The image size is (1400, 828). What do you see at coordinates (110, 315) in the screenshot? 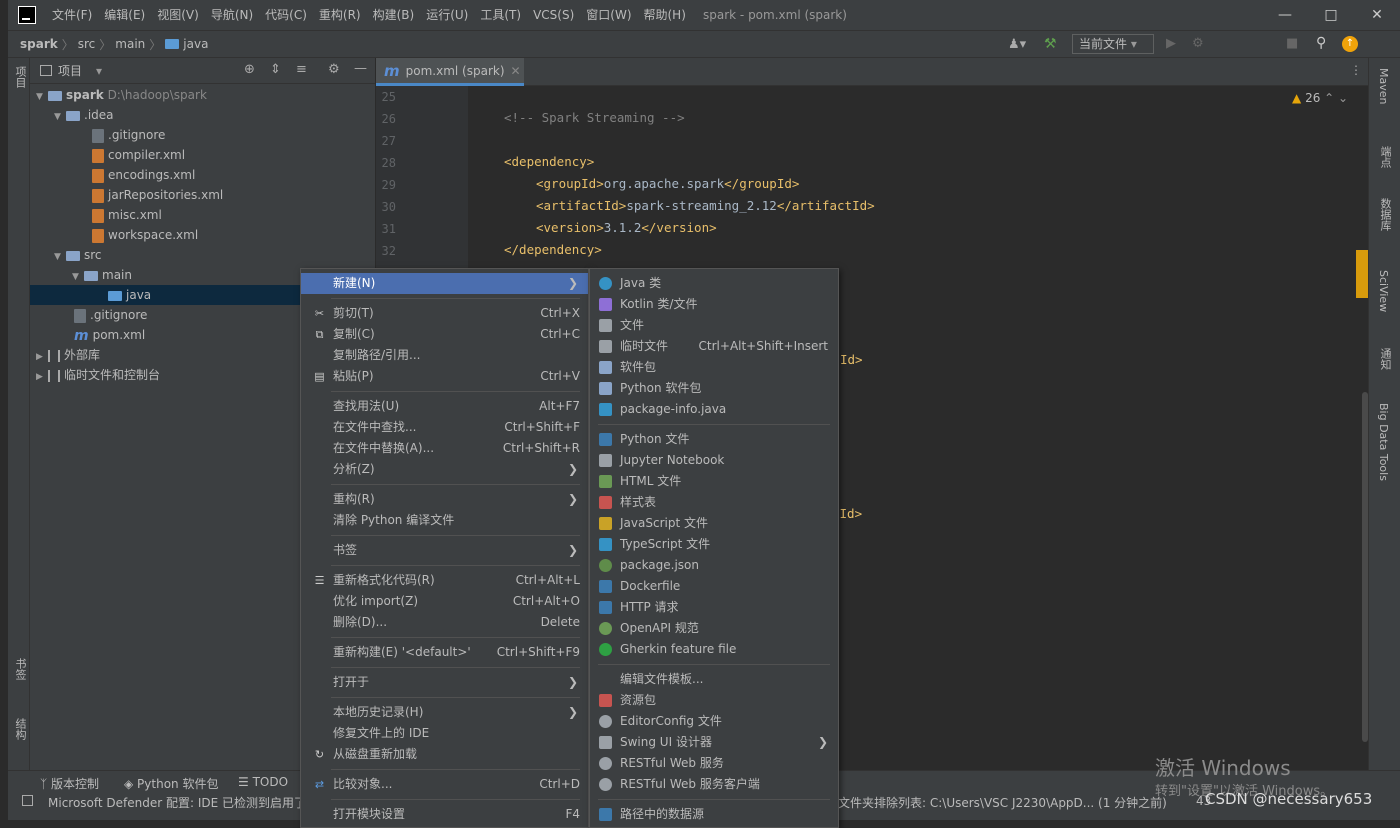
I see `tree-node-gitignore: .gitignore` at bounding box center [110, 315].